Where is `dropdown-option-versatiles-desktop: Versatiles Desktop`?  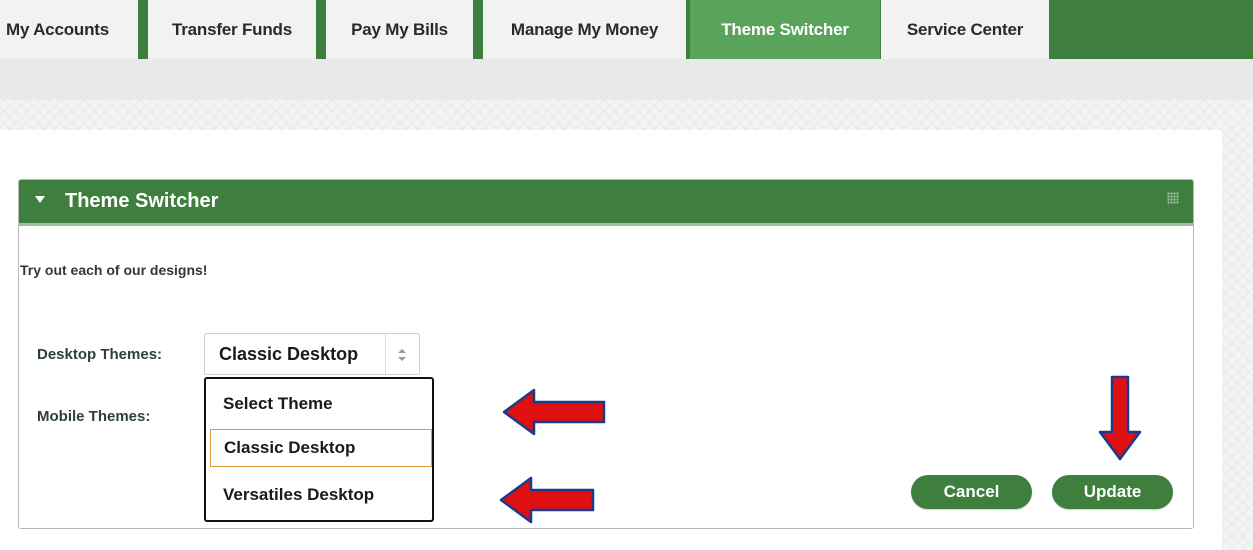 dropdown-option-versatiles-desktop: Versatiles Desktop is located at coordinates (321, 495).